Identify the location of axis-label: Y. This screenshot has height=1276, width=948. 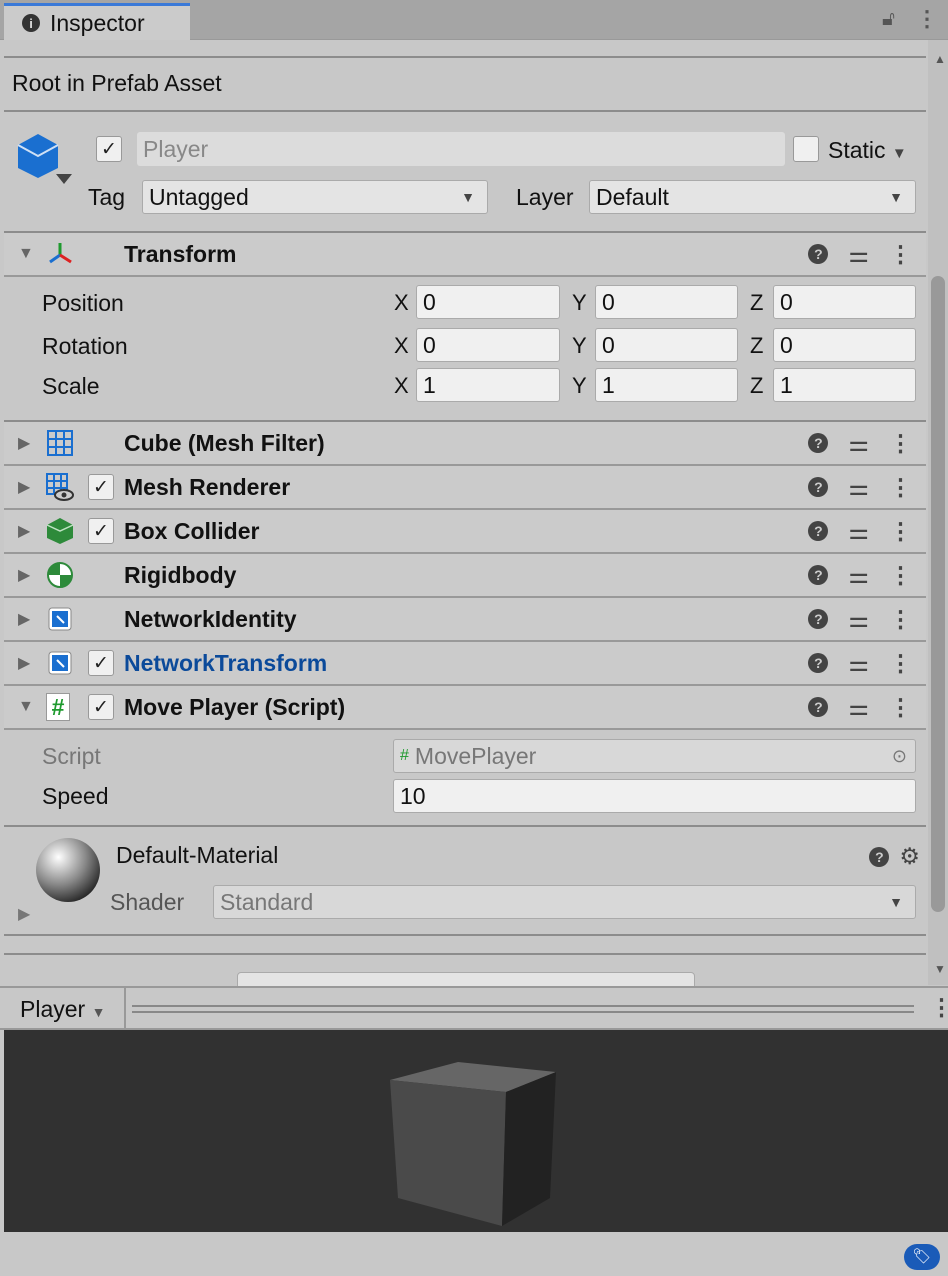
(579, 385).